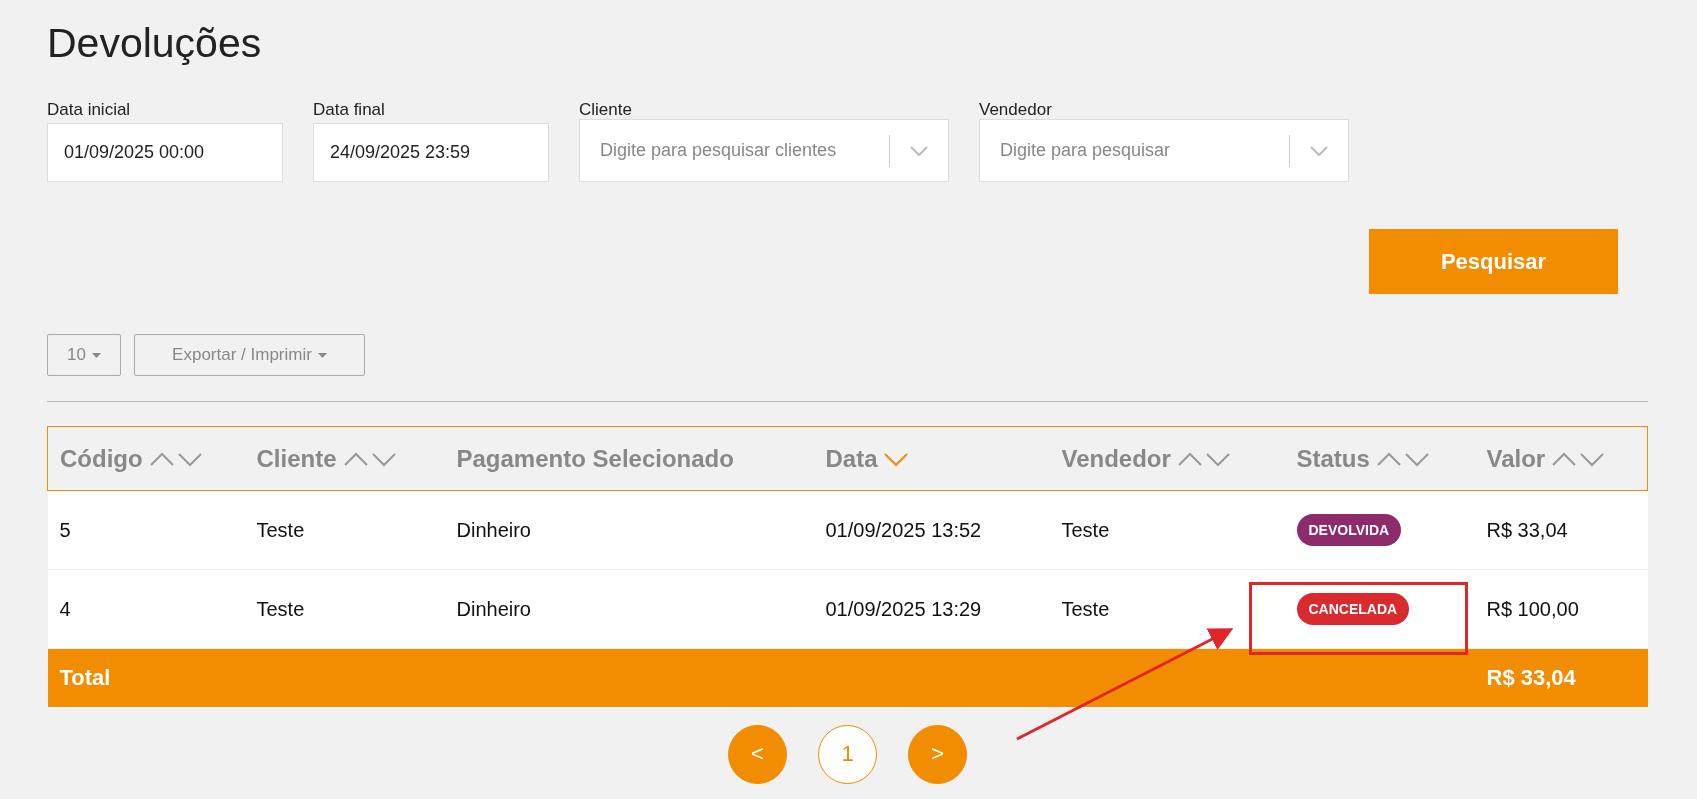  Describe the element at coordinates (1353, 609) in the screenshot. I see `status-badge: CANCELADA` at that location.